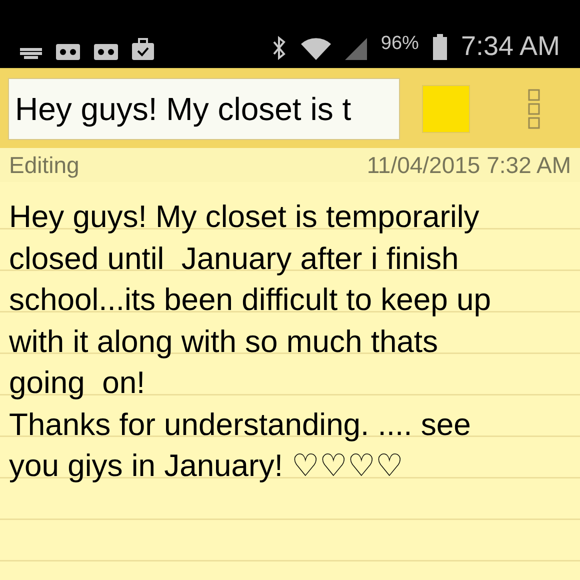 Image resolution: width=580 pixels, height=580 pixels. I want to click on note-text-line: school...its been difficult to keep up, so click(250, 300).